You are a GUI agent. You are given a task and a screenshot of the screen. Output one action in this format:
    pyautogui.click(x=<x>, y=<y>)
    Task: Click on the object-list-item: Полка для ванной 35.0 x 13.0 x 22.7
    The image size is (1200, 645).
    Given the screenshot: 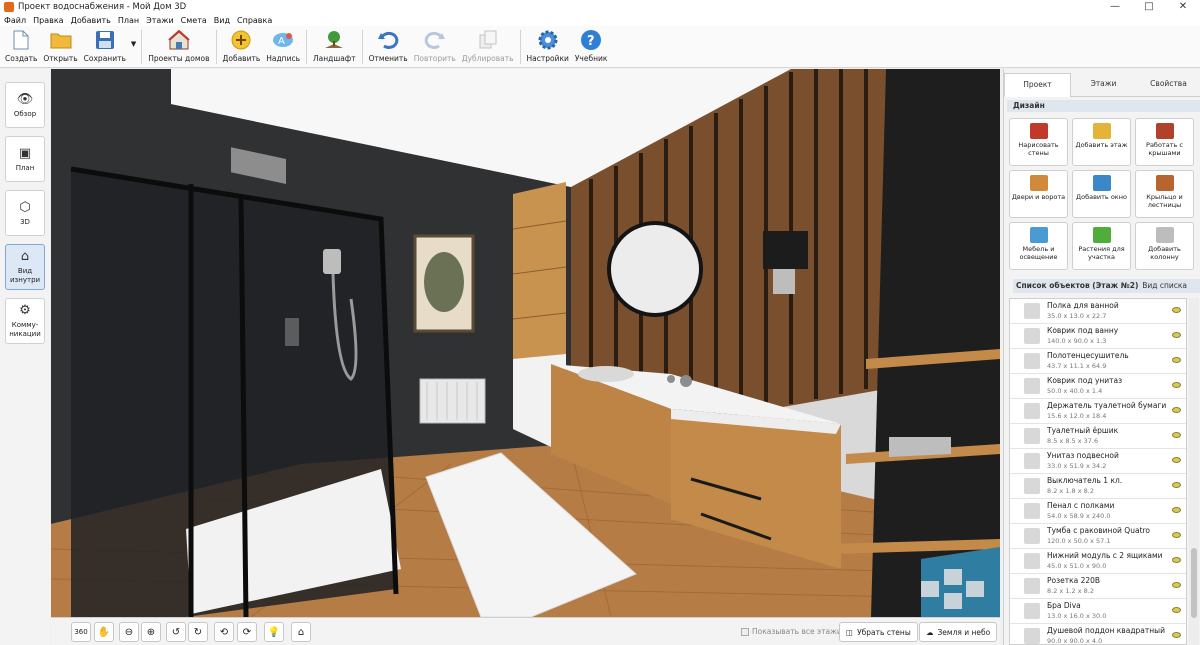 What is the action you would take?
    pyautogui.click(x=1098, y=311)
    